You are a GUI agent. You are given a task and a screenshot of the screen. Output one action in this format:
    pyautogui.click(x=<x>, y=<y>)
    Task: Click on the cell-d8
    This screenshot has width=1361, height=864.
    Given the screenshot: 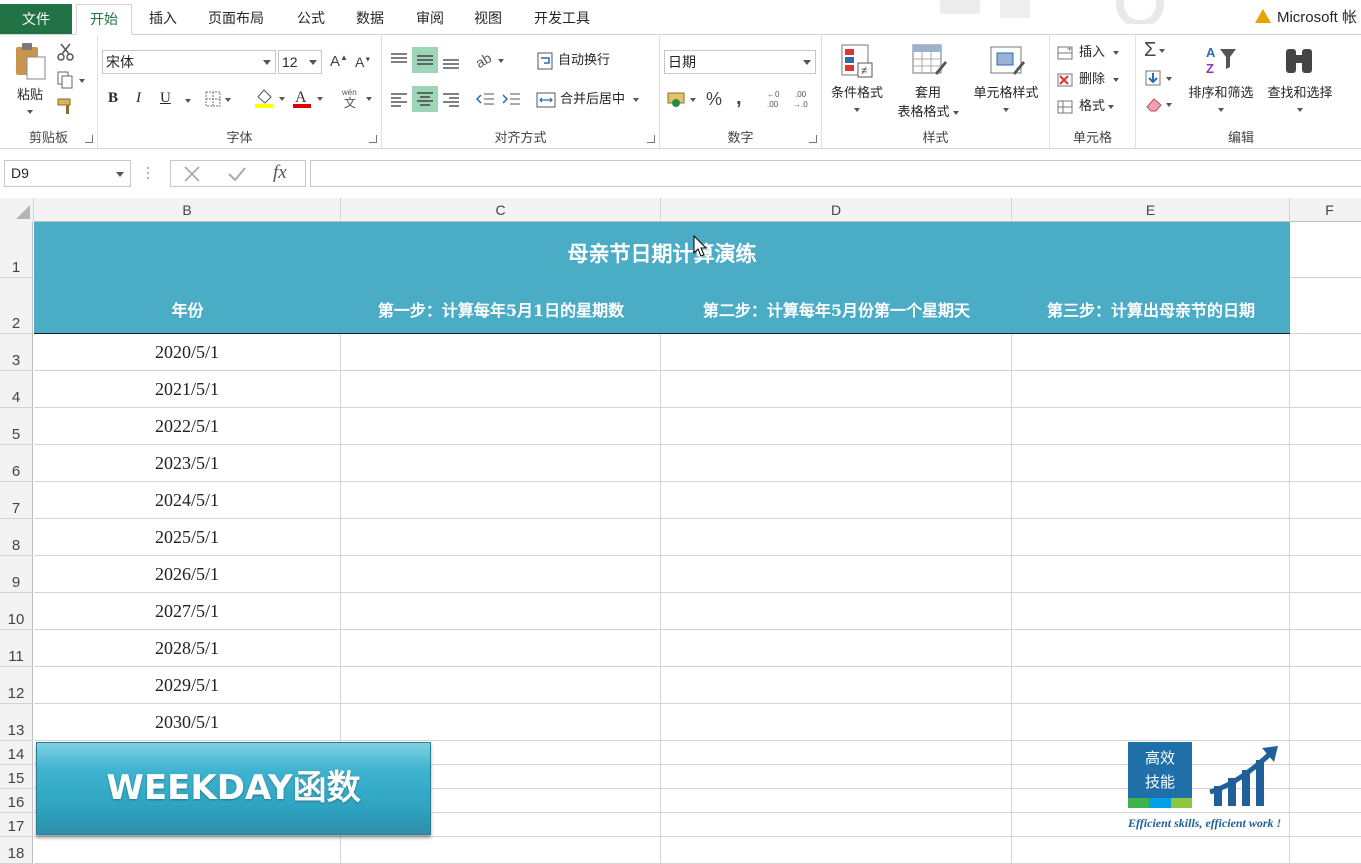 What is the action you would take?
    pyautogui.click(x=836, y=537)
    